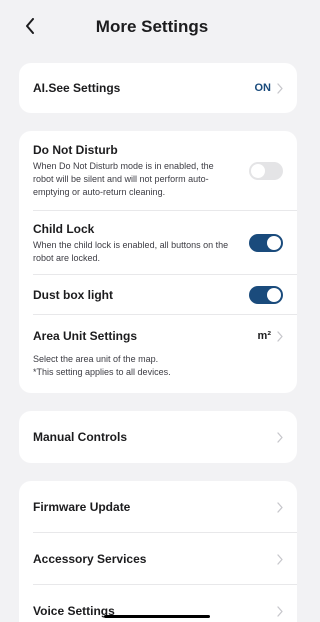  I want to click on dust-box-light-row: Dust box light, so click(158, 295).